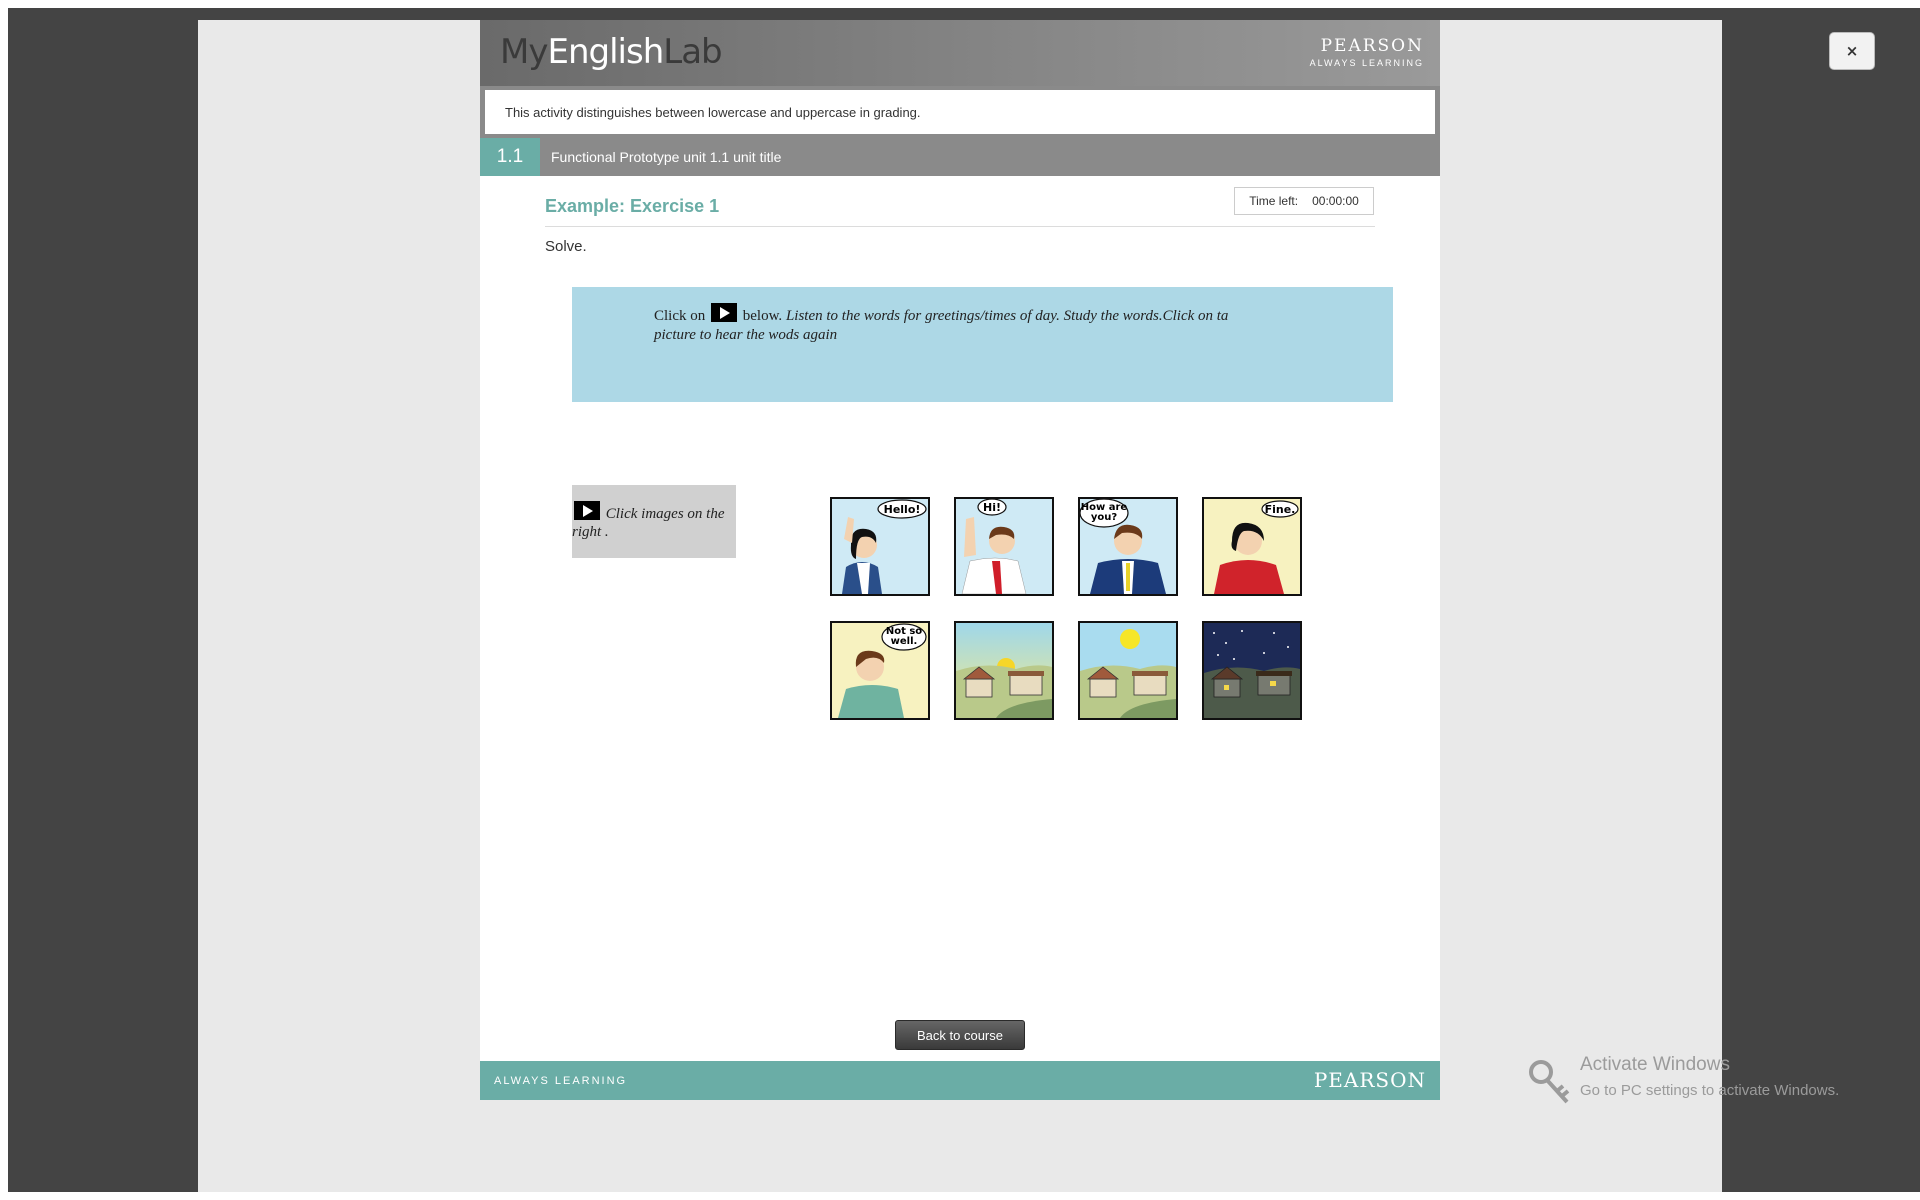 This screenshot has height=1200, width=1920. What do you see at coordinates (1128, 546) in the screenshot?
I see `tile-how-are-you: How are you?` at bounding box center [1128, 546].